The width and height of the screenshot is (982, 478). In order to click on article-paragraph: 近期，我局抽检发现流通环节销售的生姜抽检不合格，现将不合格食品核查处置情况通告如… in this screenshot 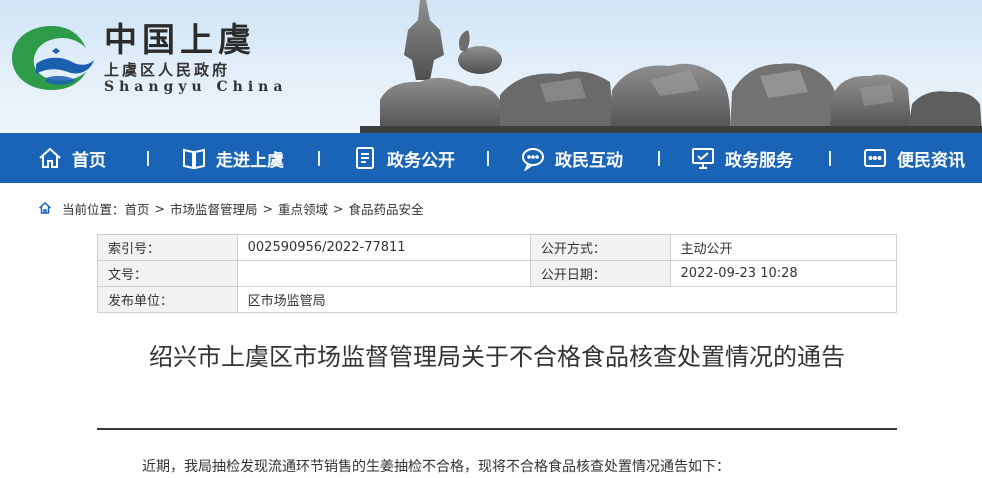, I will do `click(436, 467)`.